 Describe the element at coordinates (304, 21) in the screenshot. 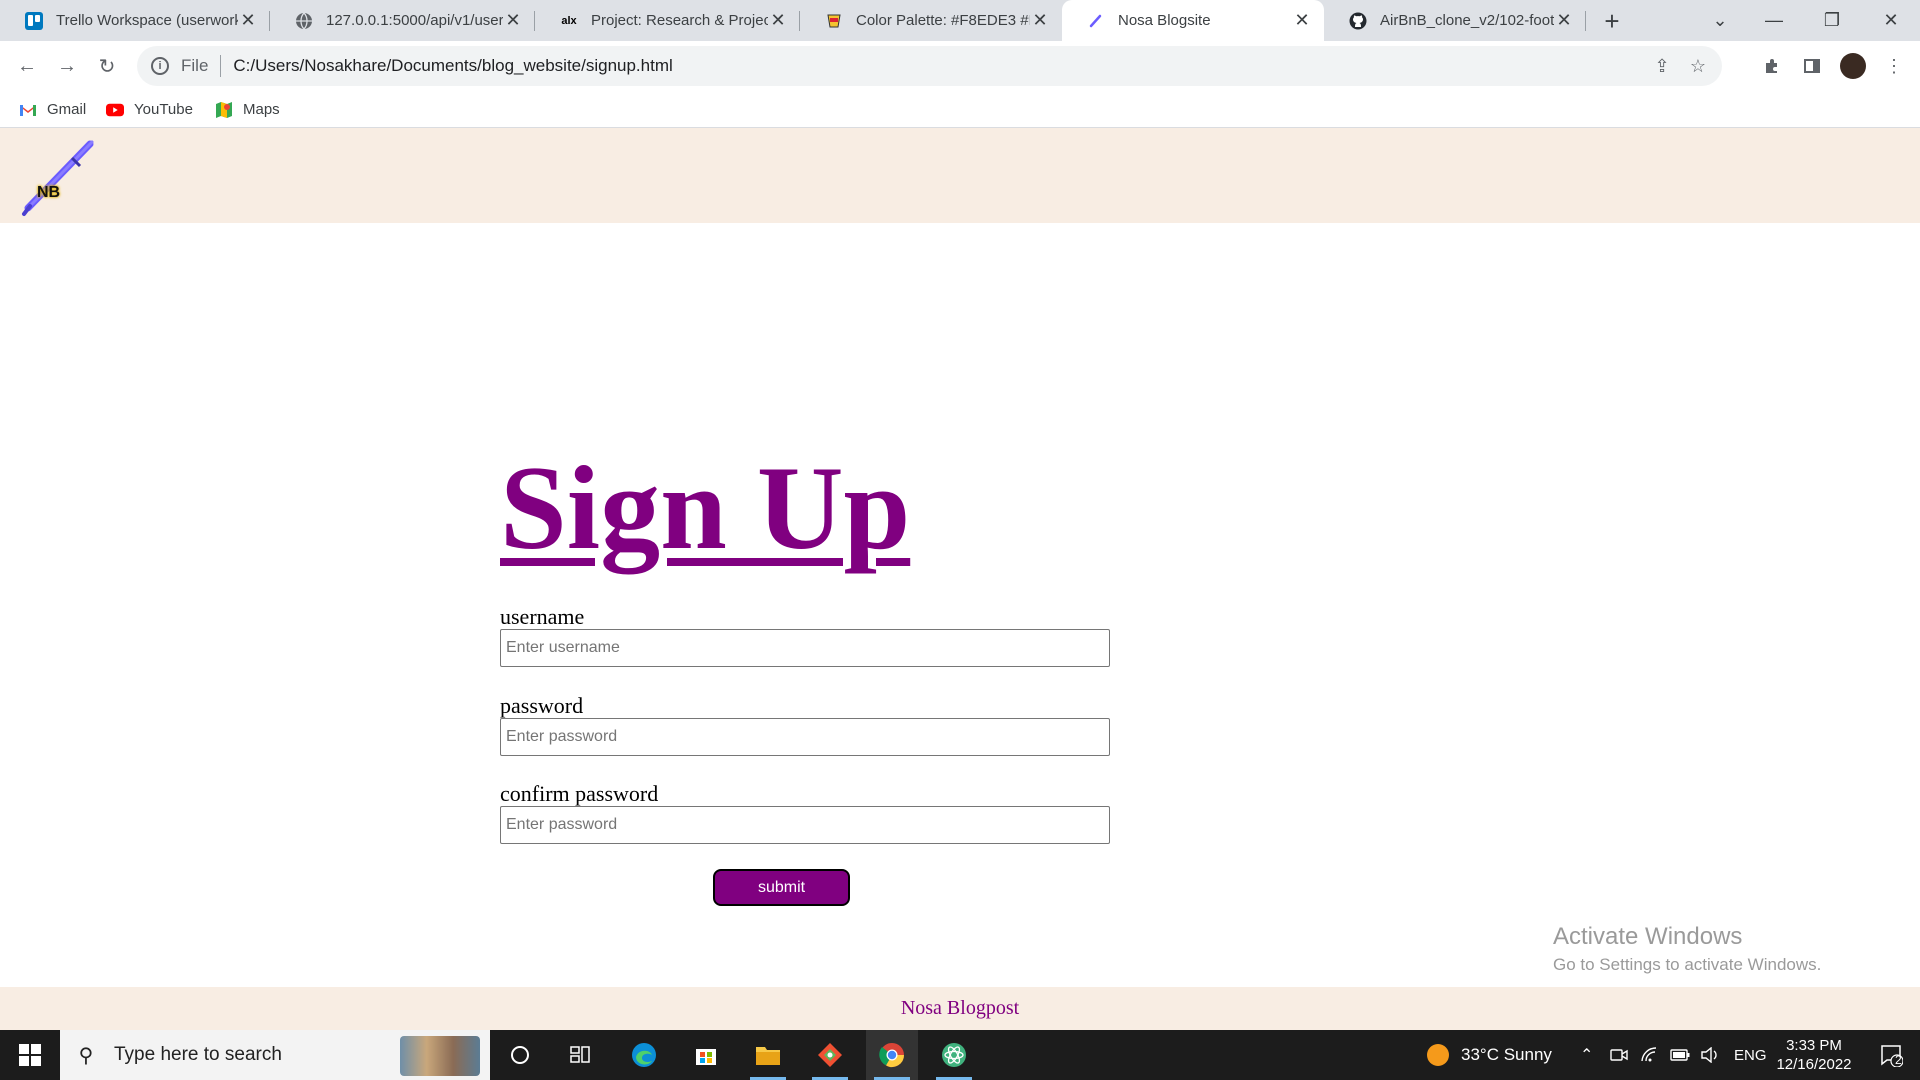

I see `globe-icon` at that location.